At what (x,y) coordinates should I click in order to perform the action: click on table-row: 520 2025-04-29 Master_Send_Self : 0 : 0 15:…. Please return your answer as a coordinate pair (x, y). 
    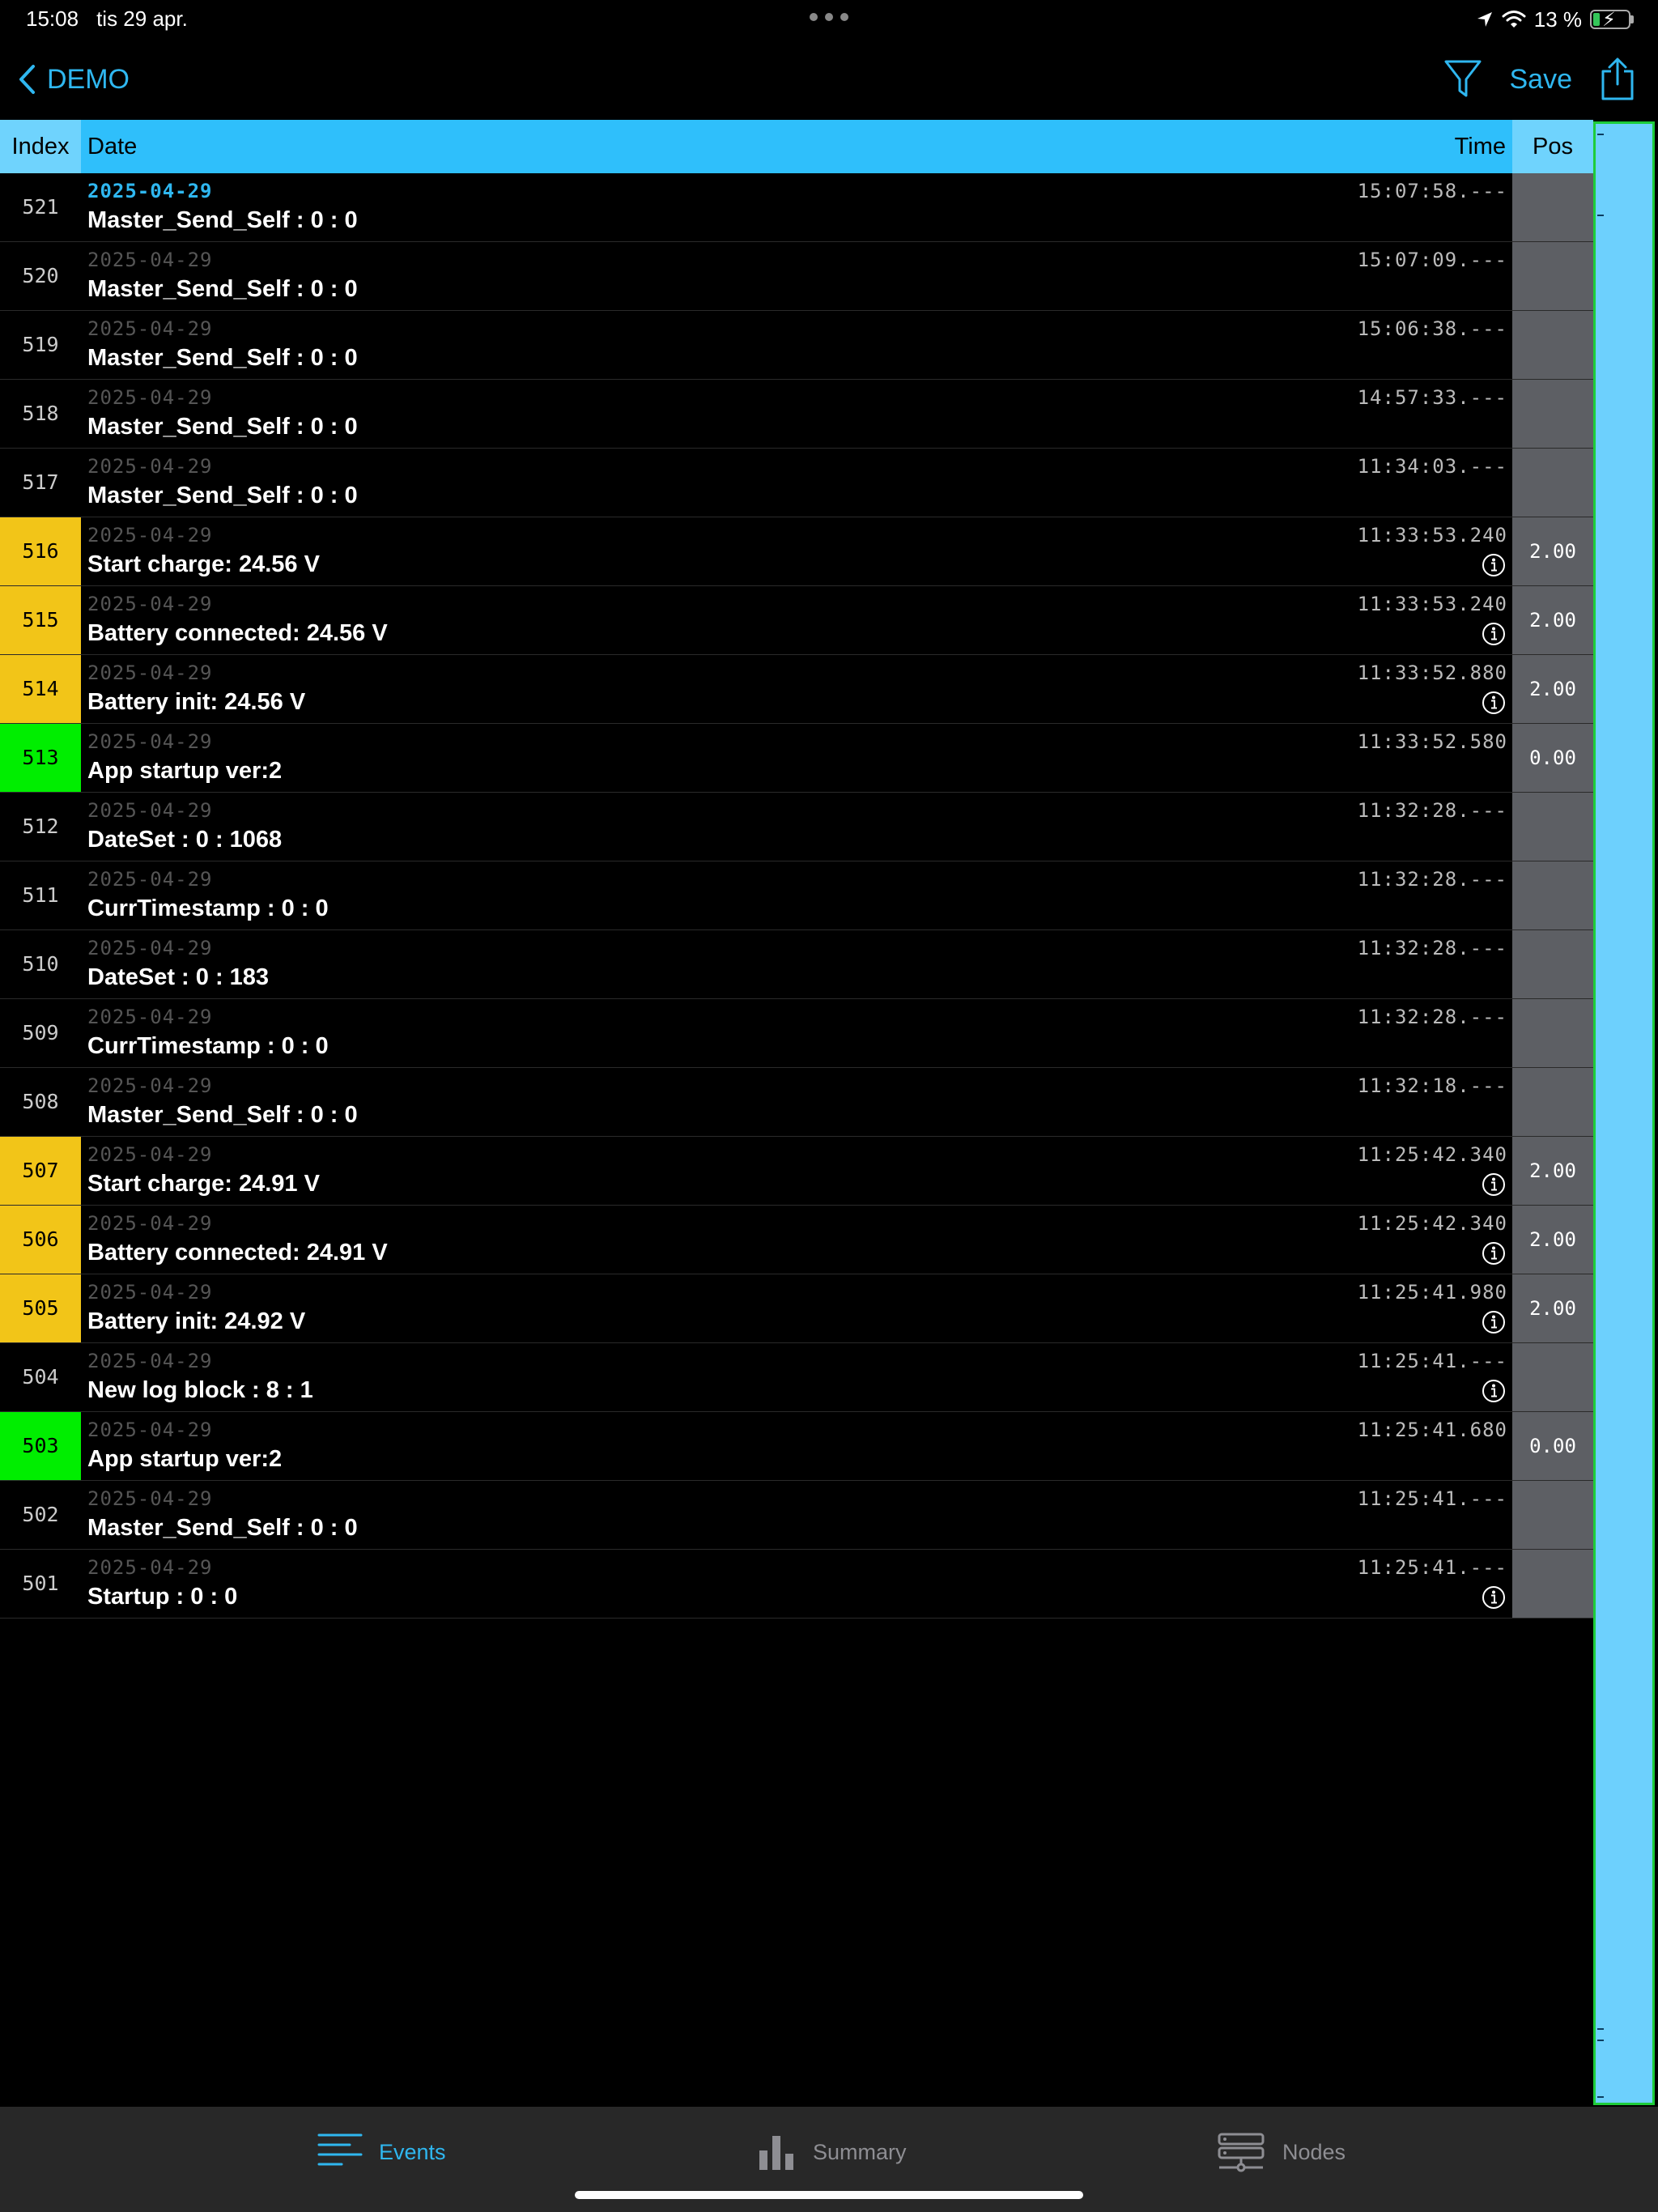
    Looking at the image, I should click on (796, 276).